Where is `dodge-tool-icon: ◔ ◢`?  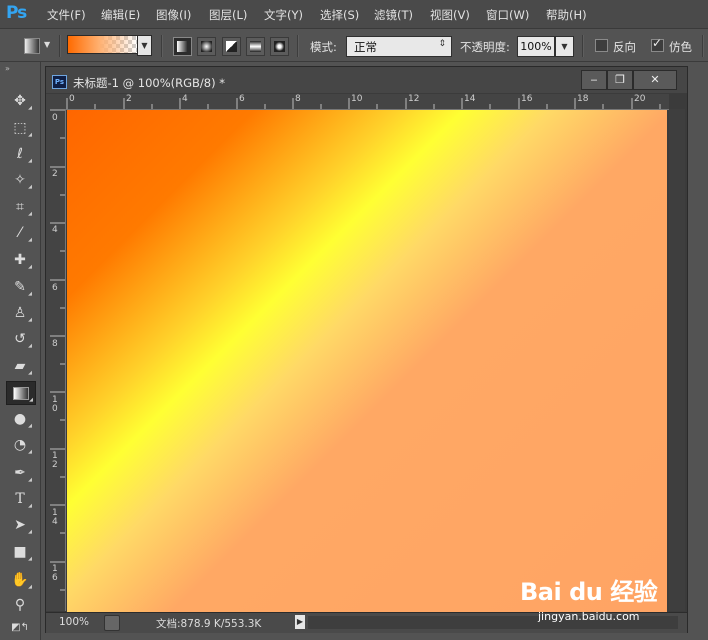 dodge-tool-icon: ◔ ◢ is located at coordinates (20, 445).